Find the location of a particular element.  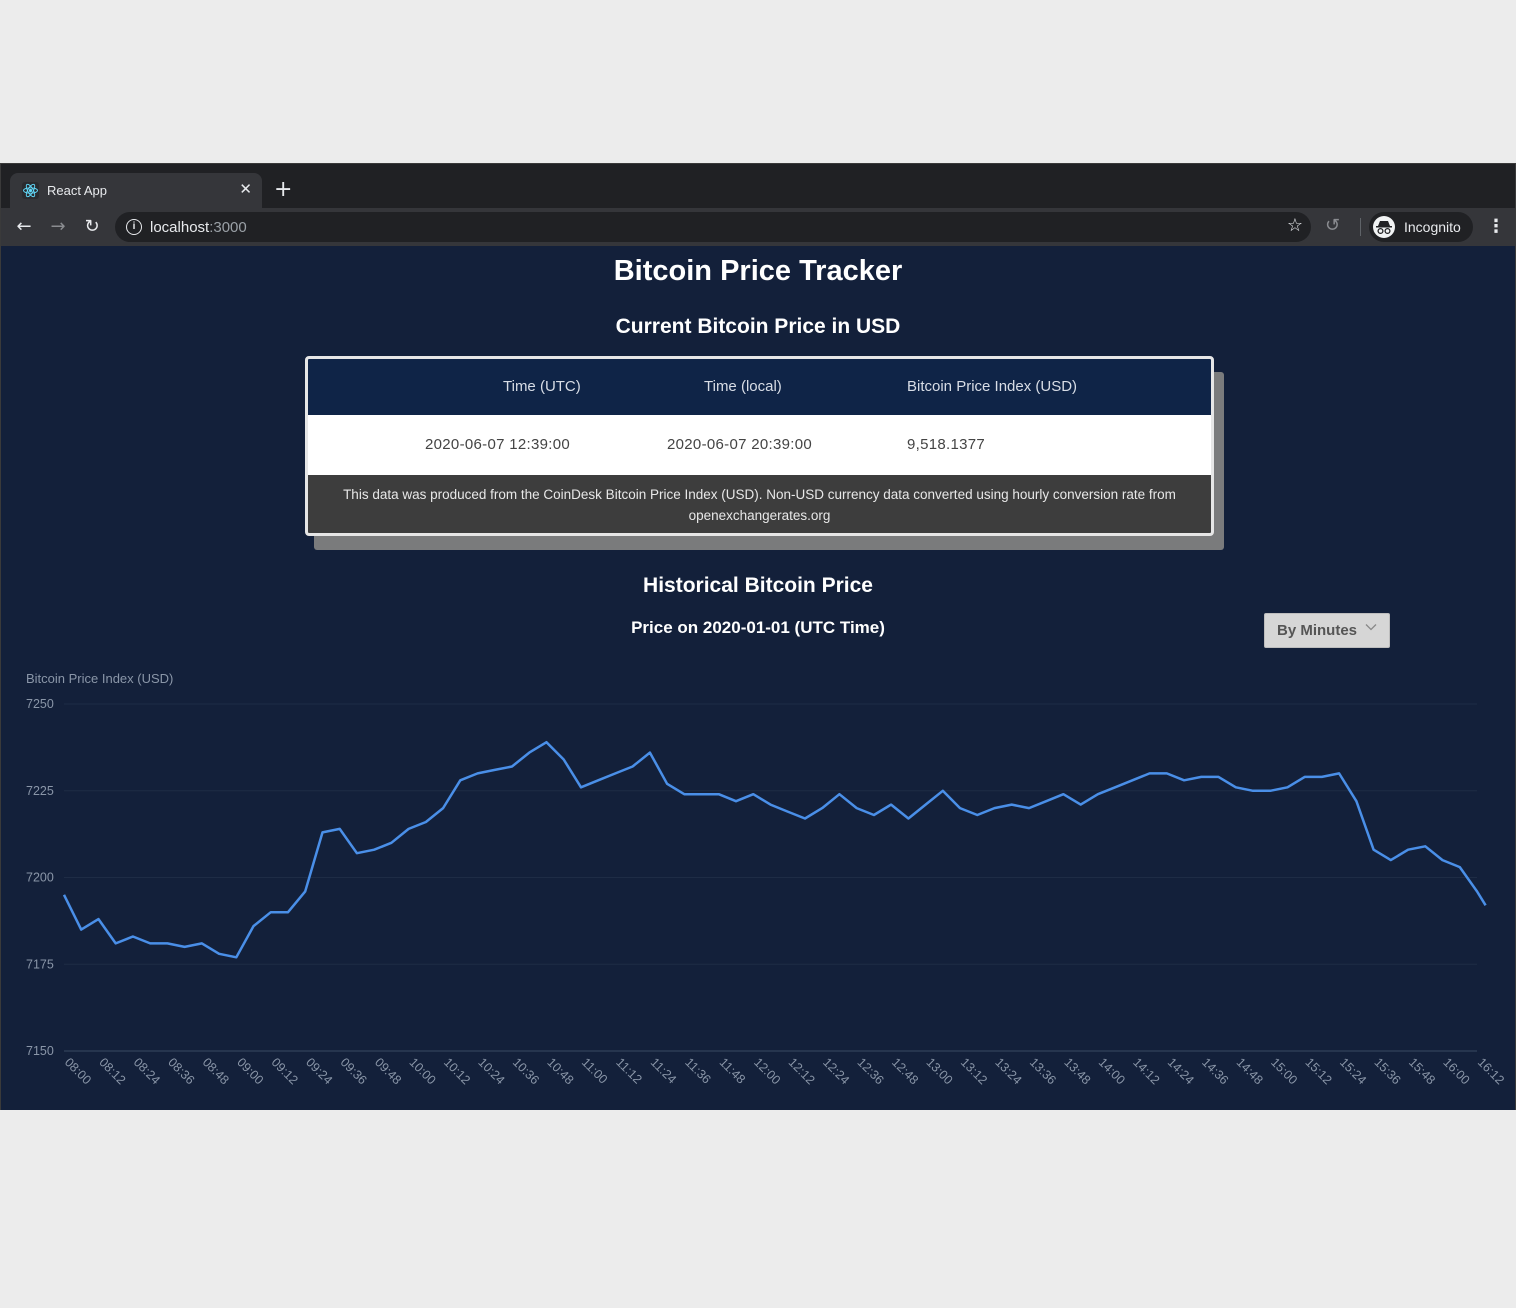

browser-tab: React App ✕ is located at coordinates (136, 190).